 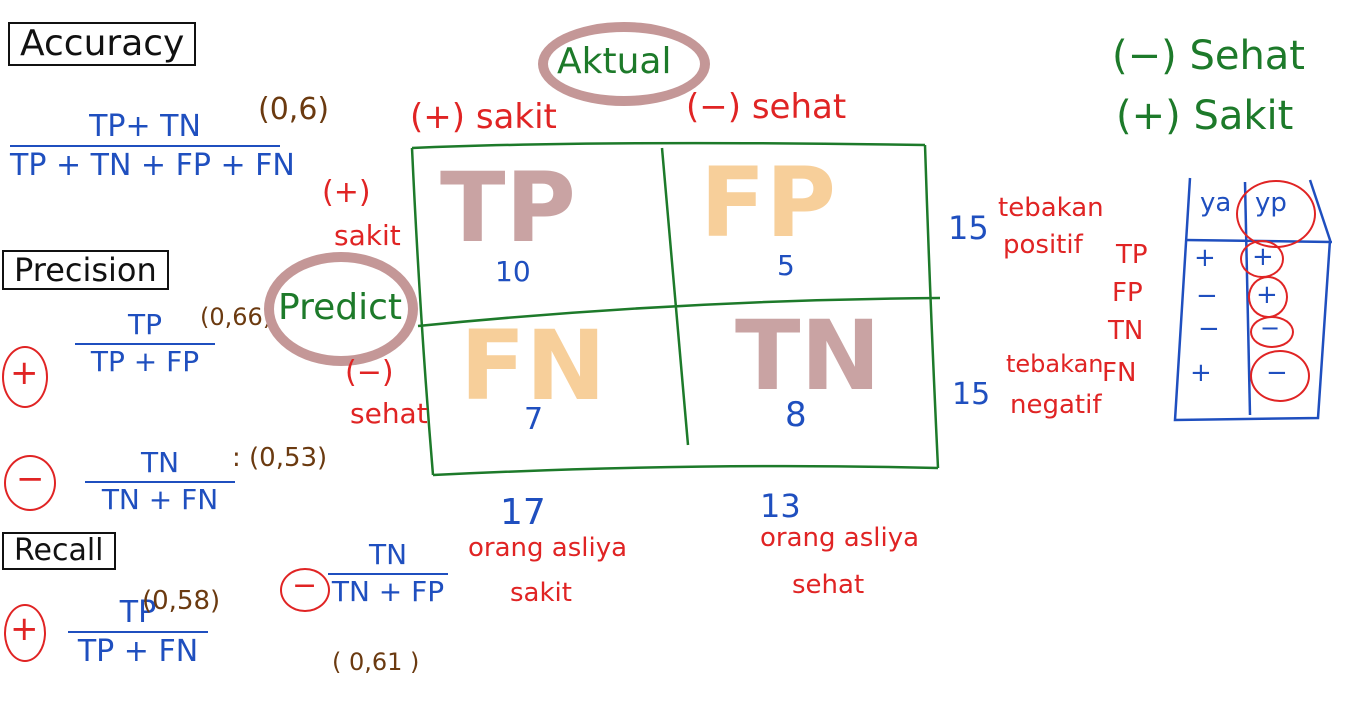 What do you see at coordinates (369, 372) in the screenshot?
I see `predict-negative-sign: (−)` at bounding box center [369, 372].